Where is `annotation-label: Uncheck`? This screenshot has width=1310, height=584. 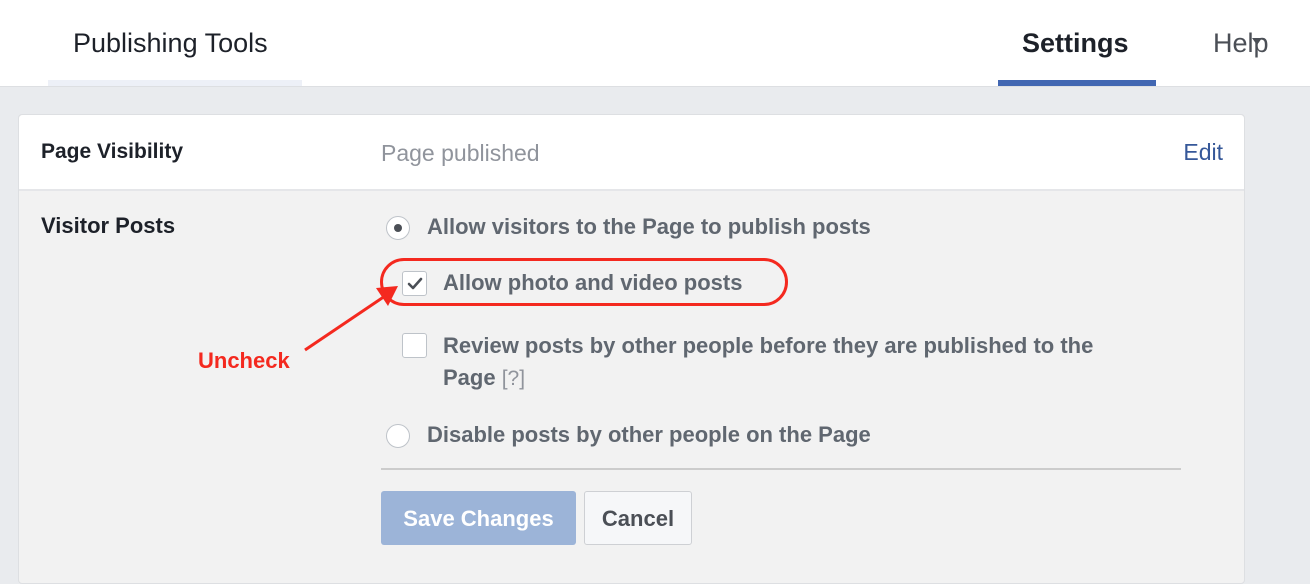 annotation-label: Uncheck is located at coordinates (244, 360).